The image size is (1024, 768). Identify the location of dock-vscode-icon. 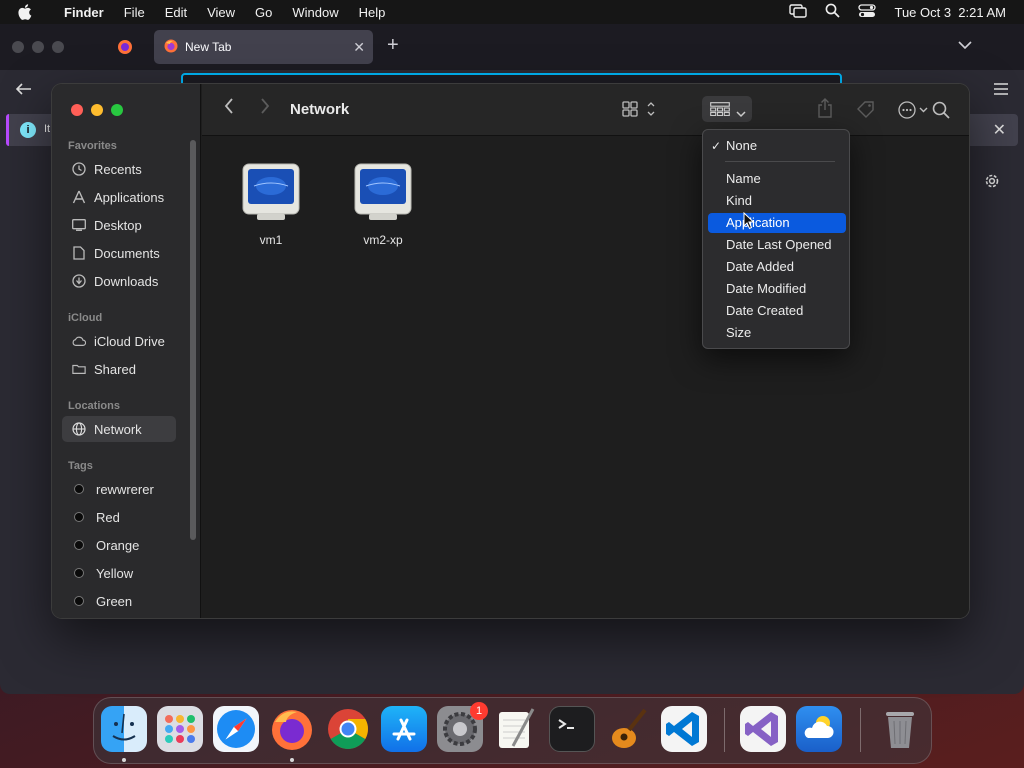
(684, 729).